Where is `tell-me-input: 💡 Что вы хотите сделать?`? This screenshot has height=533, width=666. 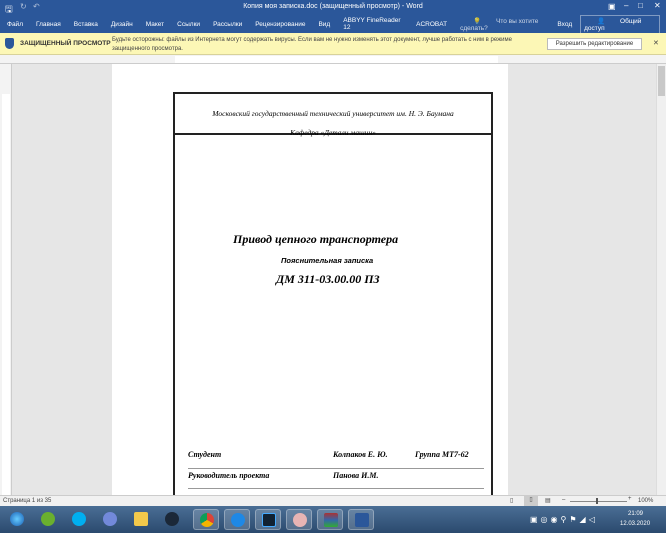
tell-me-input: 💡 Что вы хотите сделать? is located at coordinates (508, 24).